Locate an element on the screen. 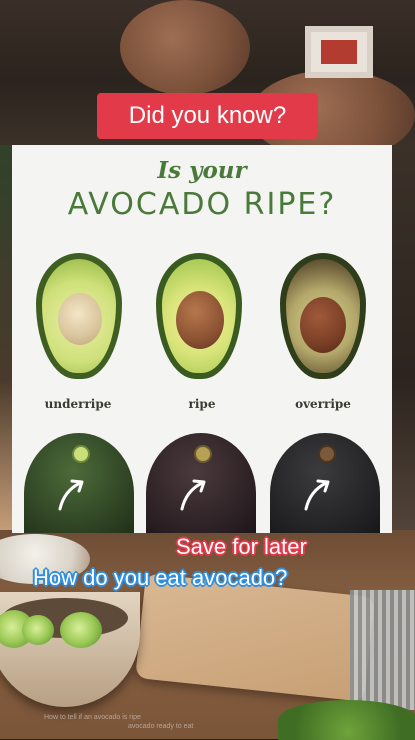 Image resolution: width=415 pixels, height=740 pixels. underripe-avocado-whole is located at coordinates (79, 483).